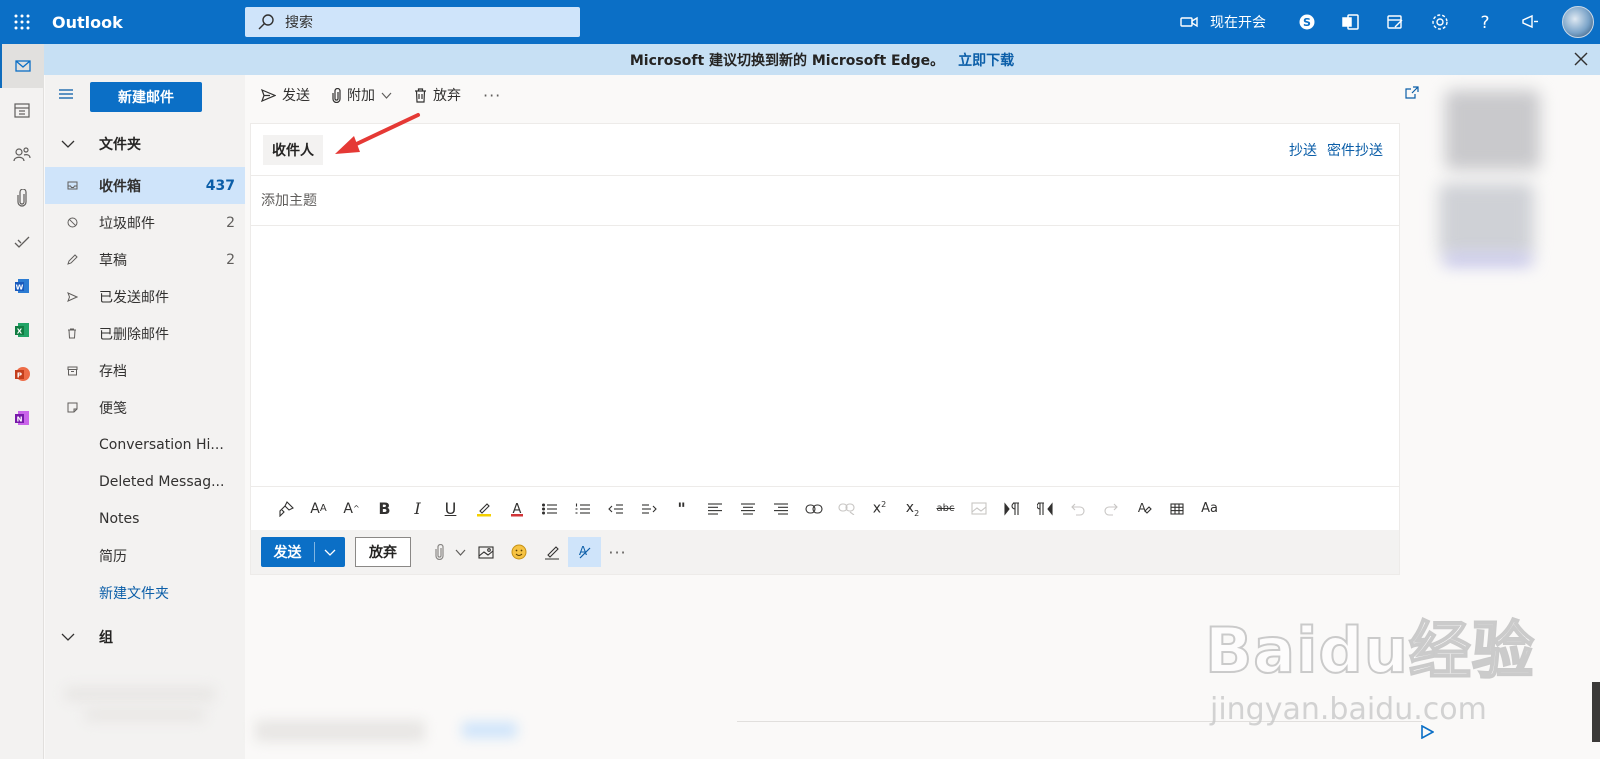  What do you see at coordinates (912, 509) in the screenshot?
I see `subscript-icon: x2` at bounding box center [912, 509].